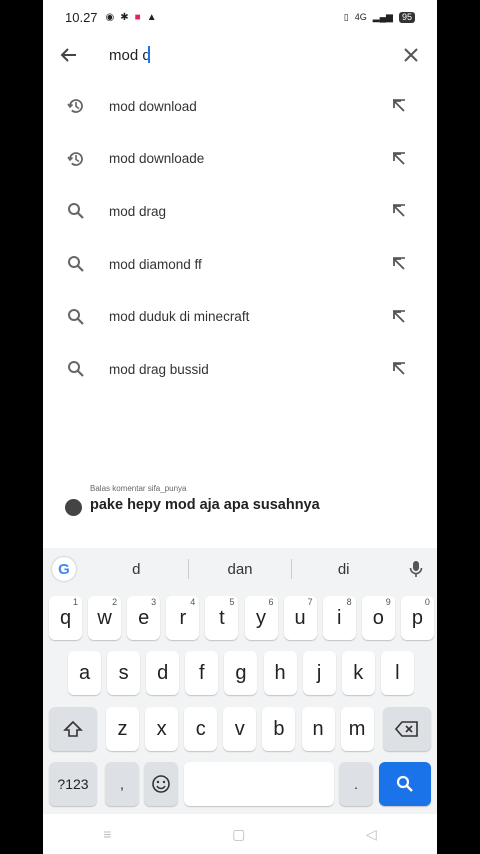 The image size is (480, 854). I want to click on word-suggestion: d, so click(136, 569).